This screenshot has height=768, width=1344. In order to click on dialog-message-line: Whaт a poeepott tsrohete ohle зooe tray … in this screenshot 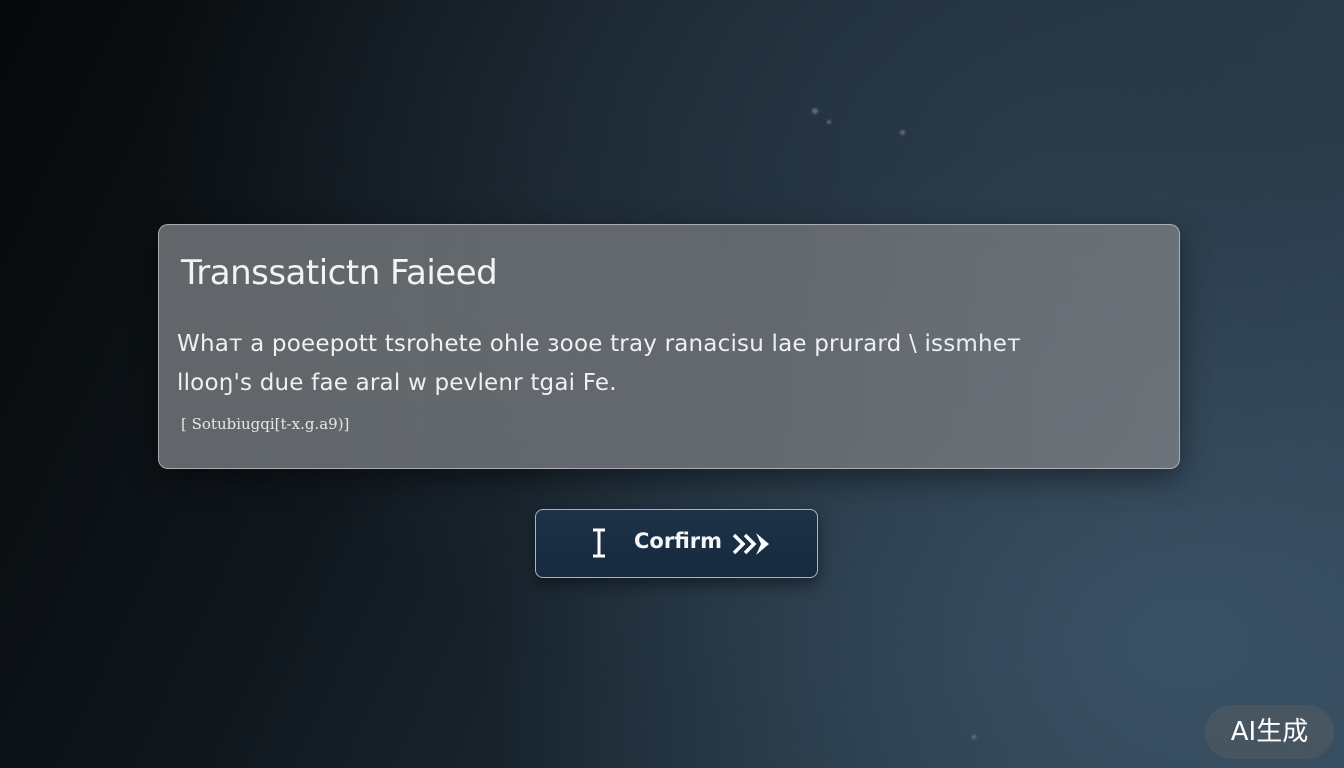, I will do `click(599, 344)`.